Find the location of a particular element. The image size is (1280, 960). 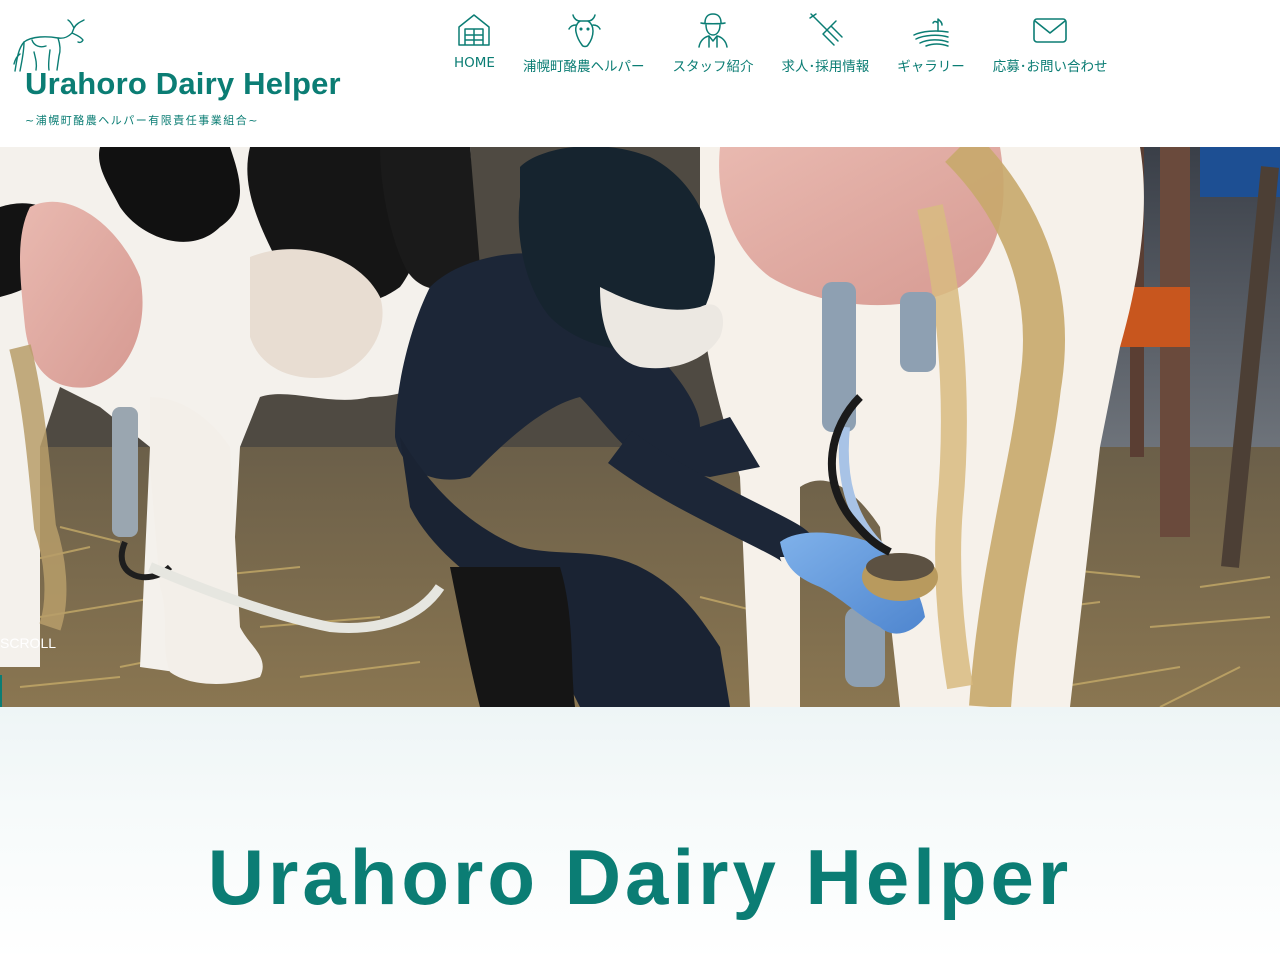

nav-label-home: HOME is located at coordinates (474, 63).